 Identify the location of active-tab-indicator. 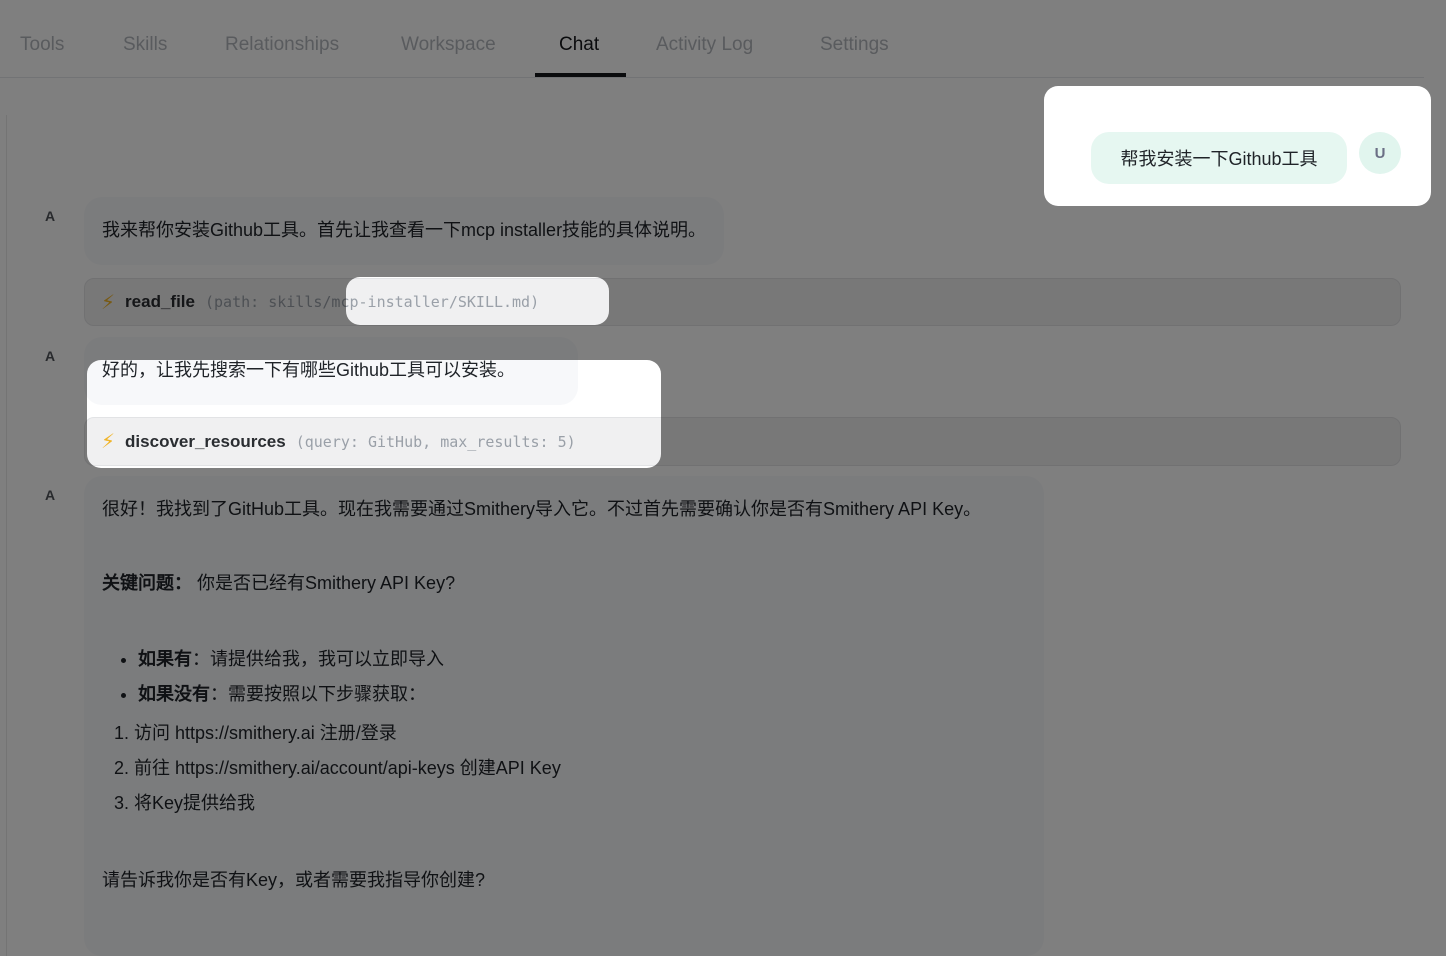
(580, 75).